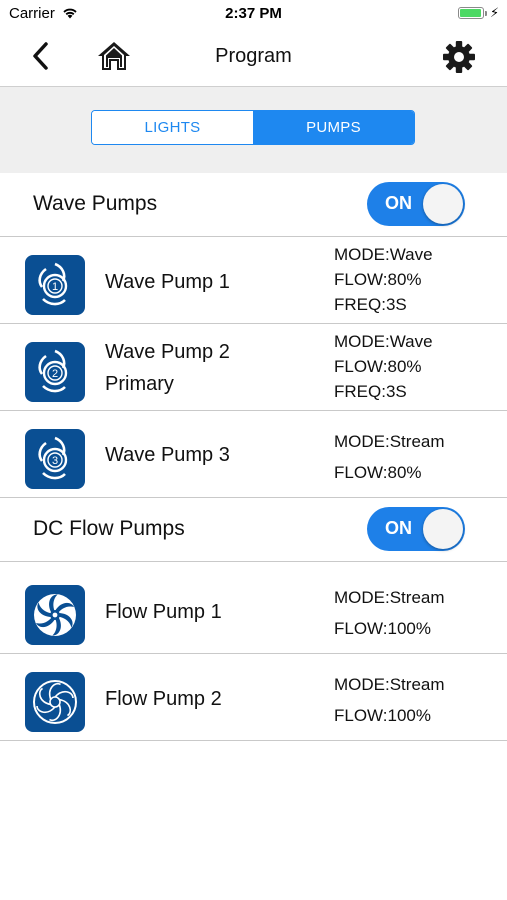 Image resolution: width=507 pixels, height=900 pixels. I want to click on tab-lights: LIGHTS, so click(172, 127).